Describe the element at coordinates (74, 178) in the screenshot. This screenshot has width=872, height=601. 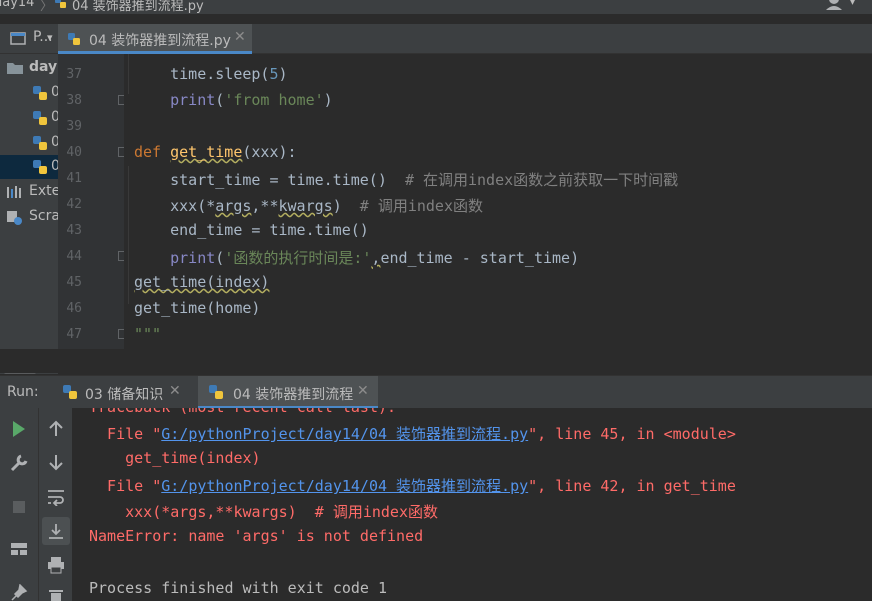
I see `line-number: 41` at that location.